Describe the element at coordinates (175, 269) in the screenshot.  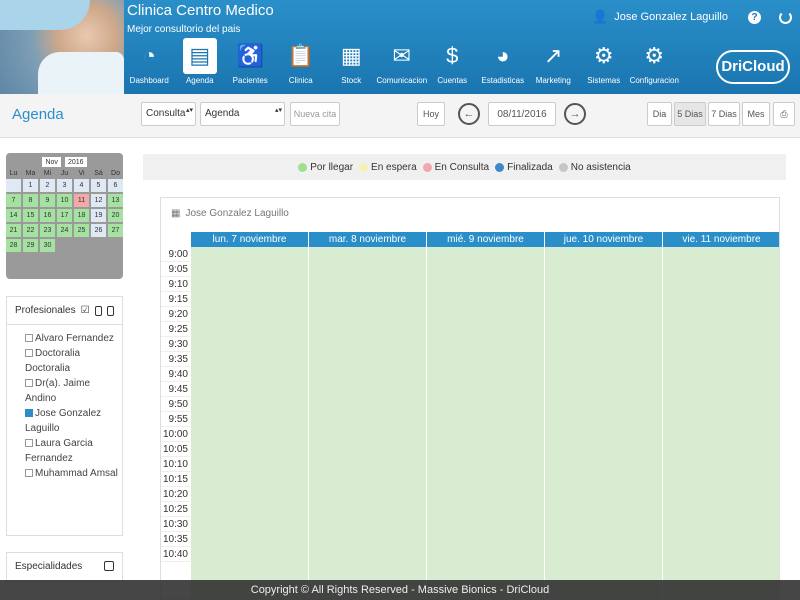
I see `time-slot-label: 9:05` at that location.